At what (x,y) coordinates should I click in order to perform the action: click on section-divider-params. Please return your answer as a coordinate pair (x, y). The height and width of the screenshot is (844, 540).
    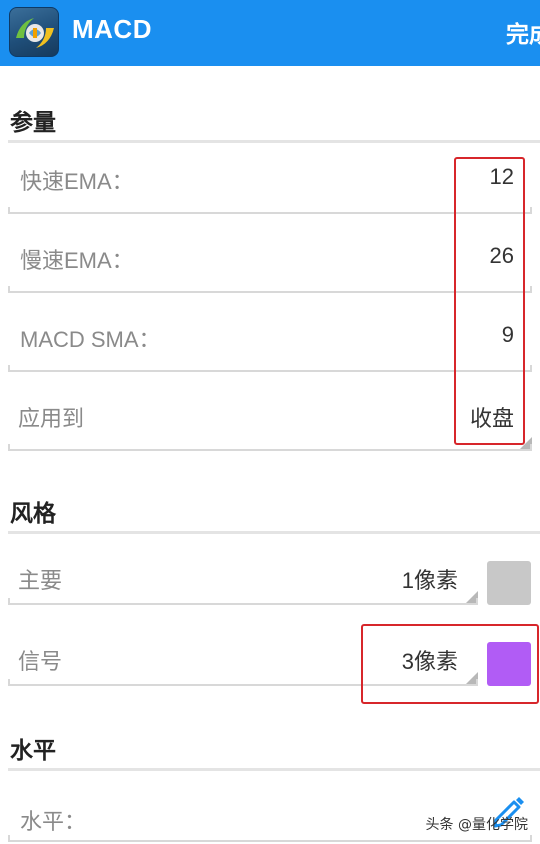
    Looking at the image, I should click on (274, 141).